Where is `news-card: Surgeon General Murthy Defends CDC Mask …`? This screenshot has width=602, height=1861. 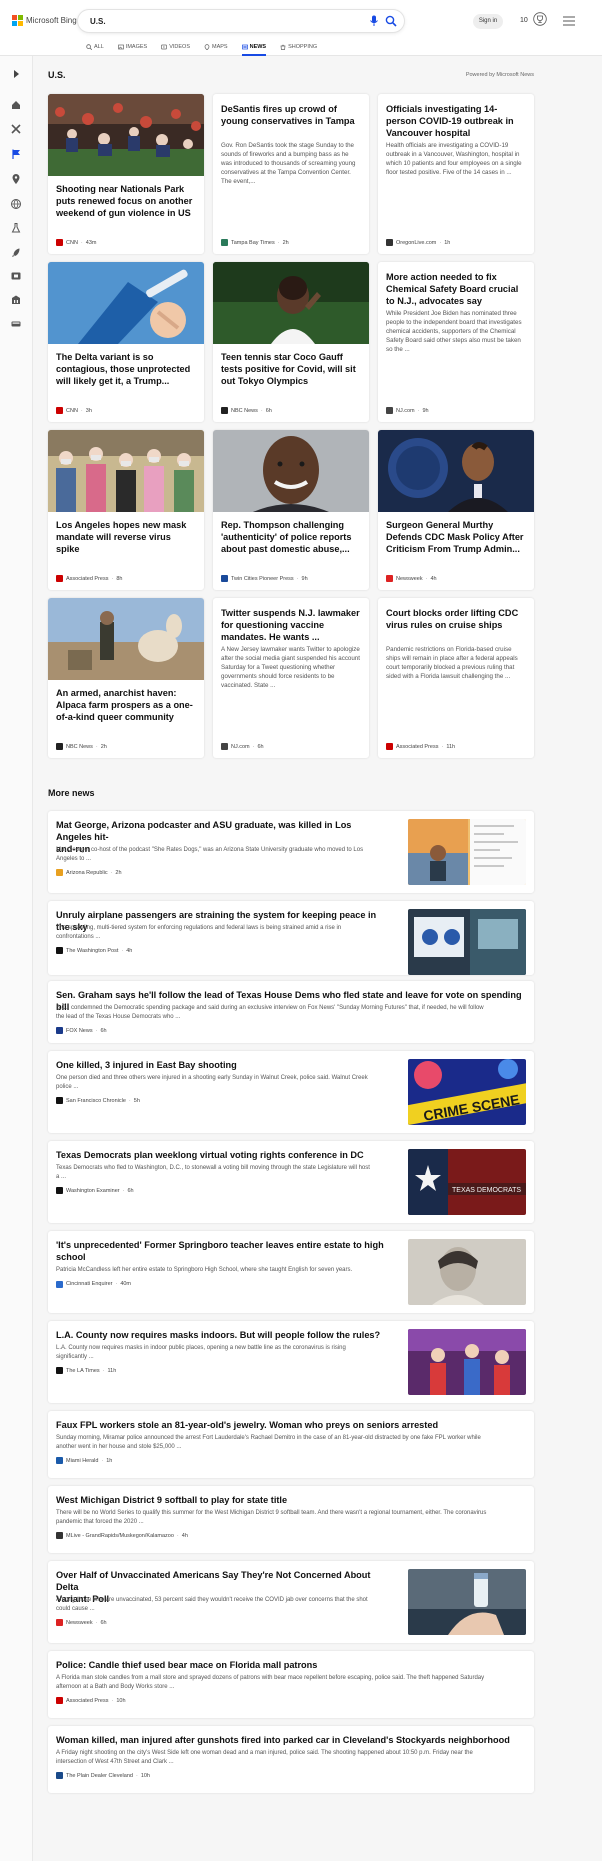
news-card: Surgeon General Murthy Defends CDC Mask … is located at coordinates (456, 510).